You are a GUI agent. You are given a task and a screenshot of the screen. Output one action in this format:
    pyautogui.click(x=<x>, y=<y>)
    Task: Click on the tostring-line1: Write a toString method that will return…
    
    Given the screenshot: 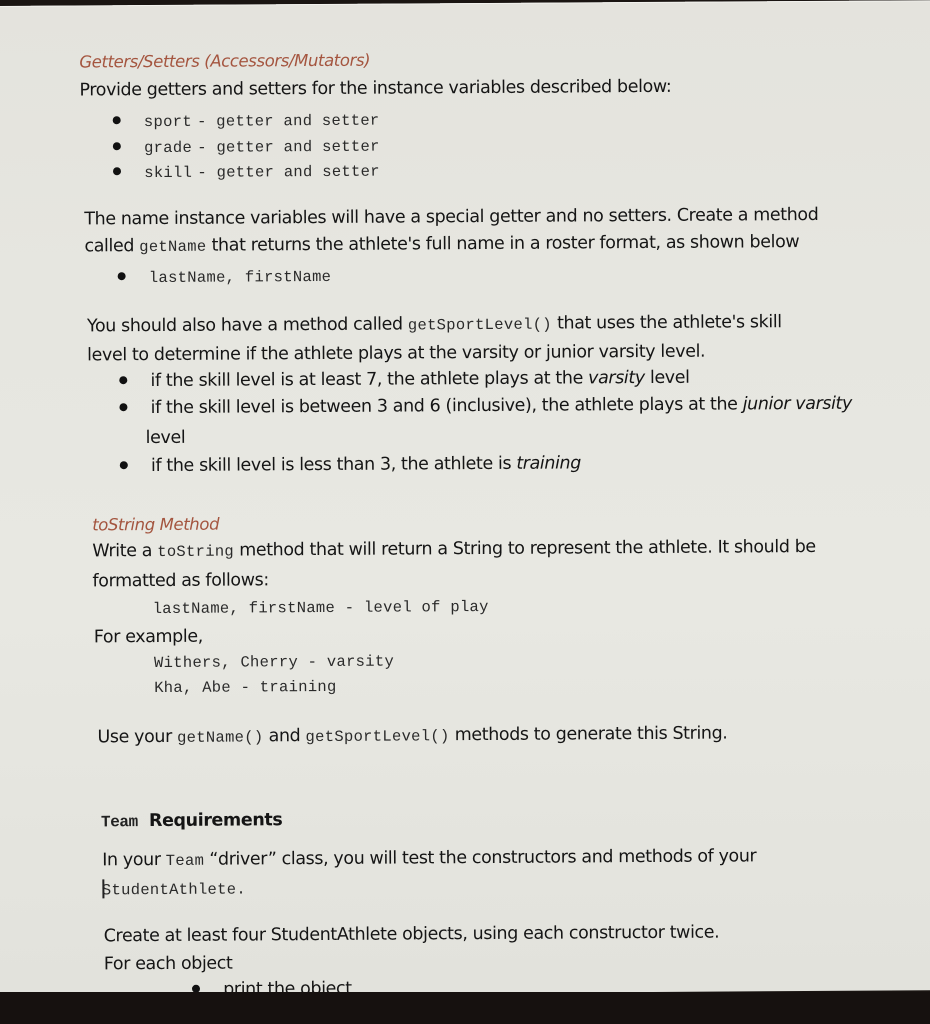 What is the action you would take?
    pyautogui.click(x=454, y=549)
    